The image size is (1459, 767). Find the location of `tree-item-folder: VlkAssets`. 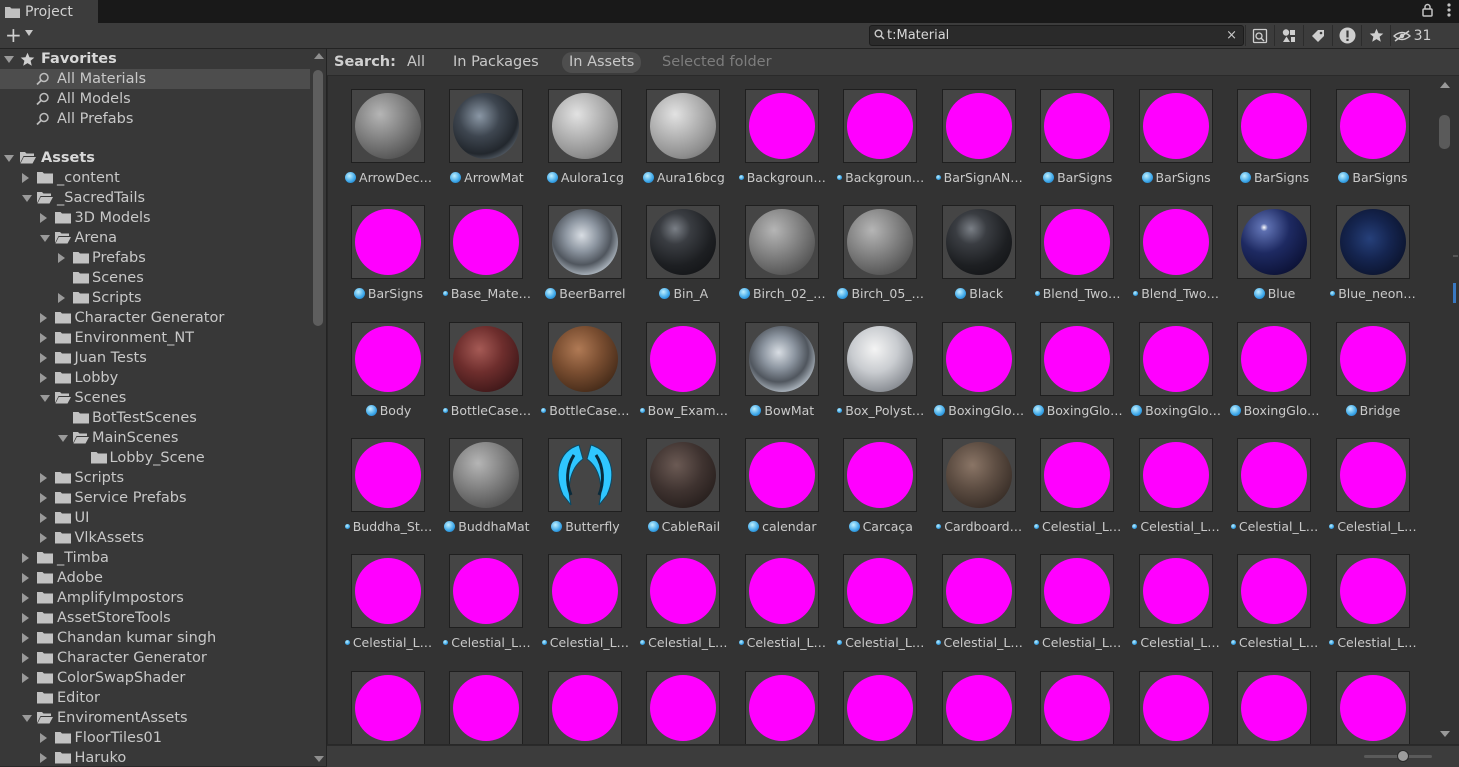

tree-item-folder: VlkAssets is located at coordinates (155, 538).